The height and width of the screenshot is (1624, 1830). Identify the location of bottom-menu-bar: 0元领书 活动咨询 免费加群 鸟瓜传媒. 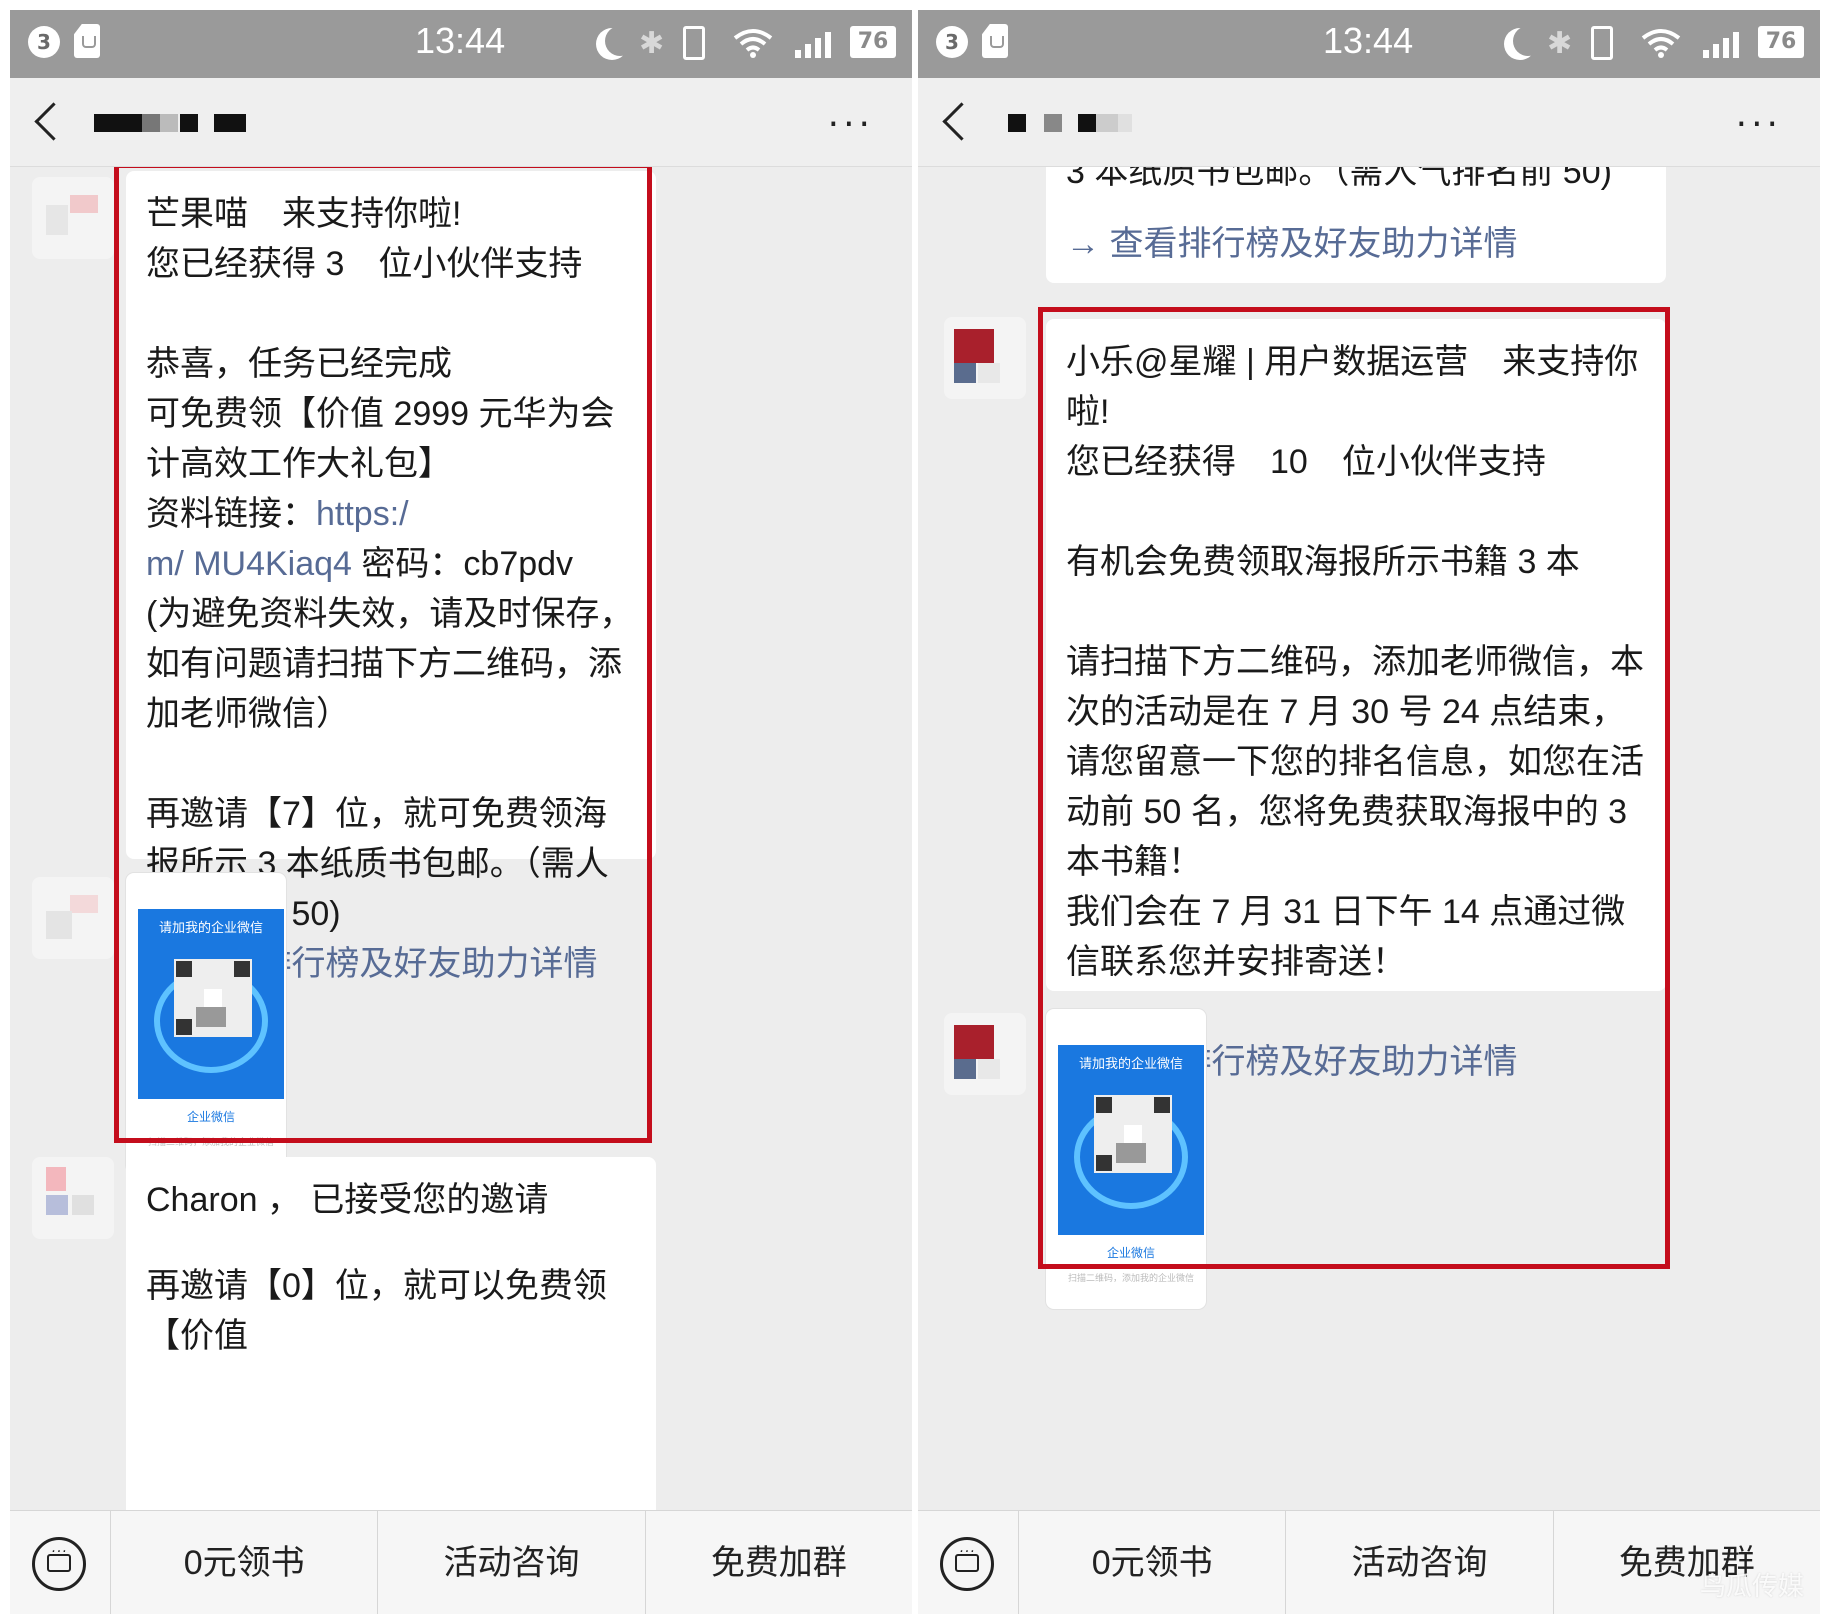
(1369, 1562).